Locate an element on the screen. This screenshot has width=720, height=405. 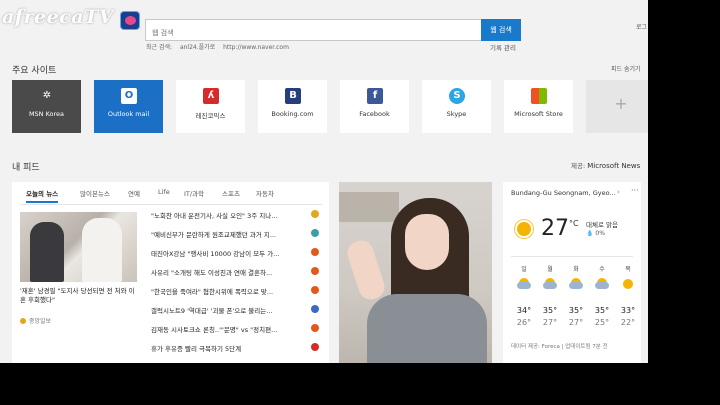
more-icon: ··· is located at coordinates (635, 190).